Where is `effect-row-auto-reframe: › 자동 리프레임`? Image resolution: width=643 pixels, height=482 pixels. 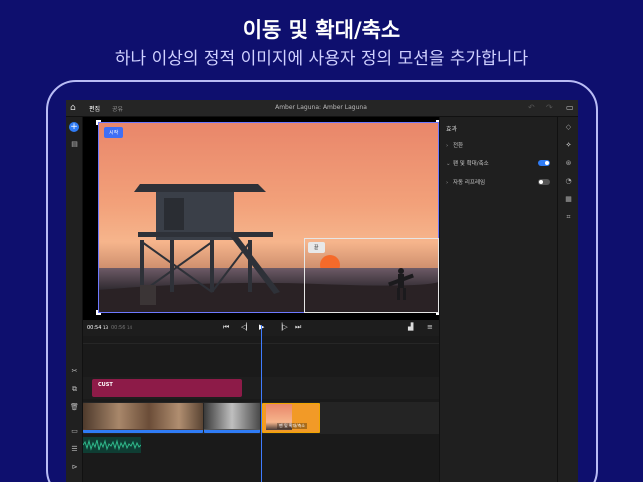 effect-row-auto-reframe: › 자동 리프레임 is located at coordinates (499, 184).